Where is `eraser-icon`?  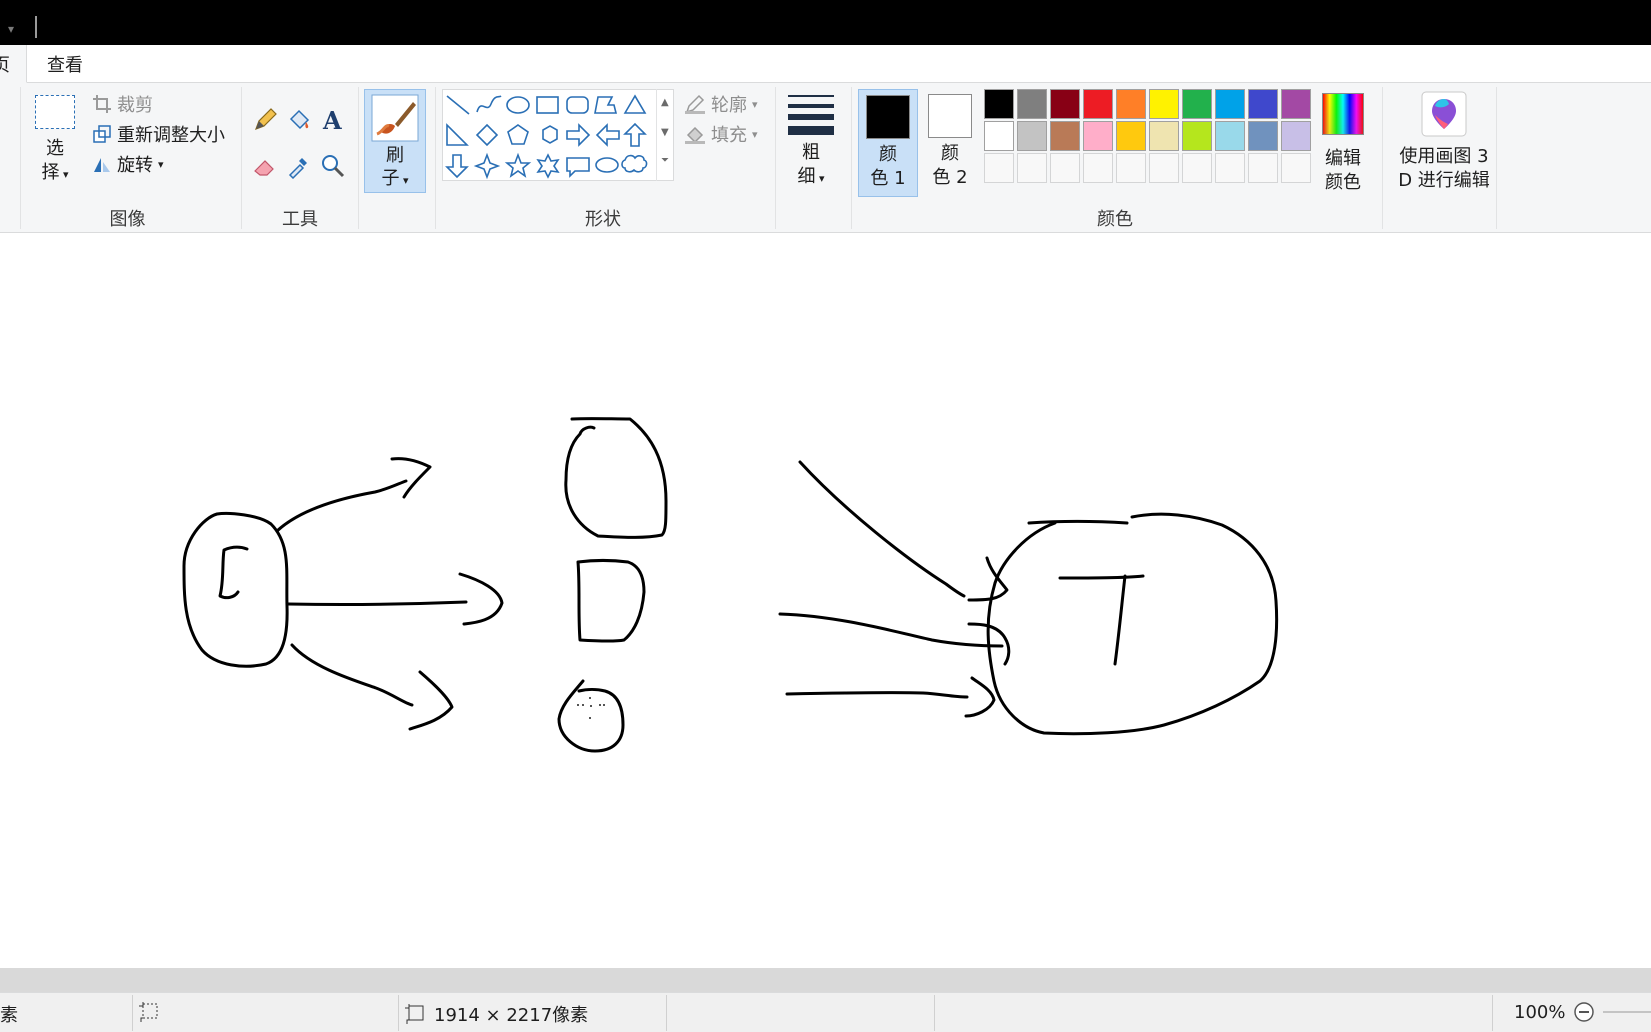
eraser-icon is located at coordinates (265, 166).